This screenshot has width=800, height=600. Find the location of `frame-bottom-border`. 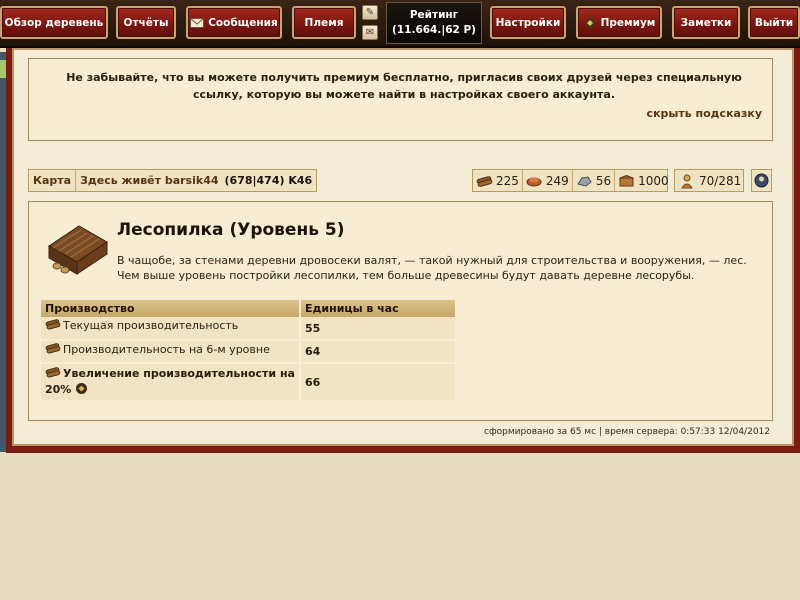

frame-bottom-border is located at coordinates (403, 450).